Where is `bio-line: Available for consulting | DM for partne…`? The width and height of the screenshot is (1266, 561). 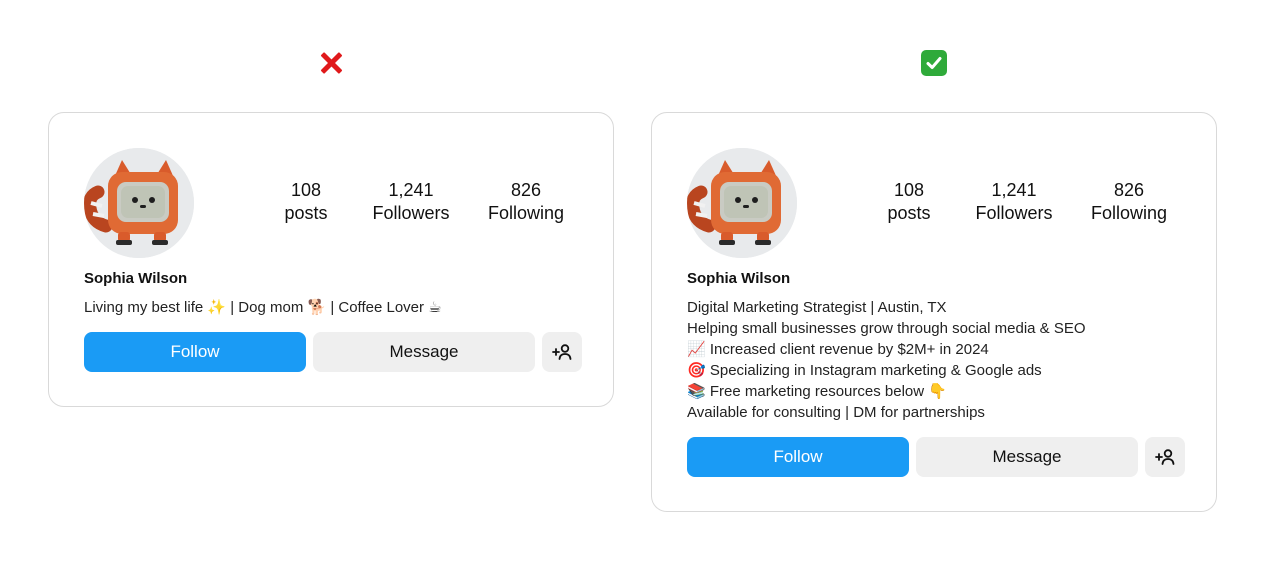
bio-line: Available for consulting | DM for partne… is located at coordinates (836, 412).